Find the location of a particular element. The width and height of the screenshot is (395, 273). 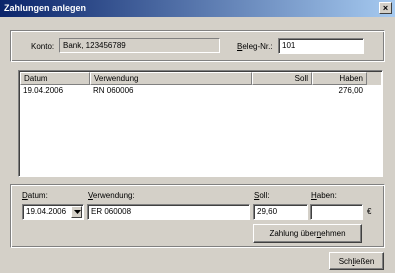

currency-label: € is located at coordinates (369, 211).